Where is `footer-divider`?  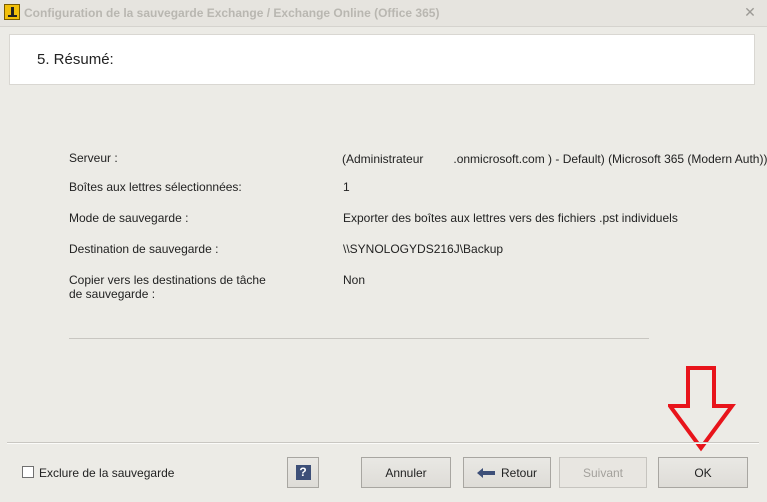
footer-divider is located at coordinates (383, 443).